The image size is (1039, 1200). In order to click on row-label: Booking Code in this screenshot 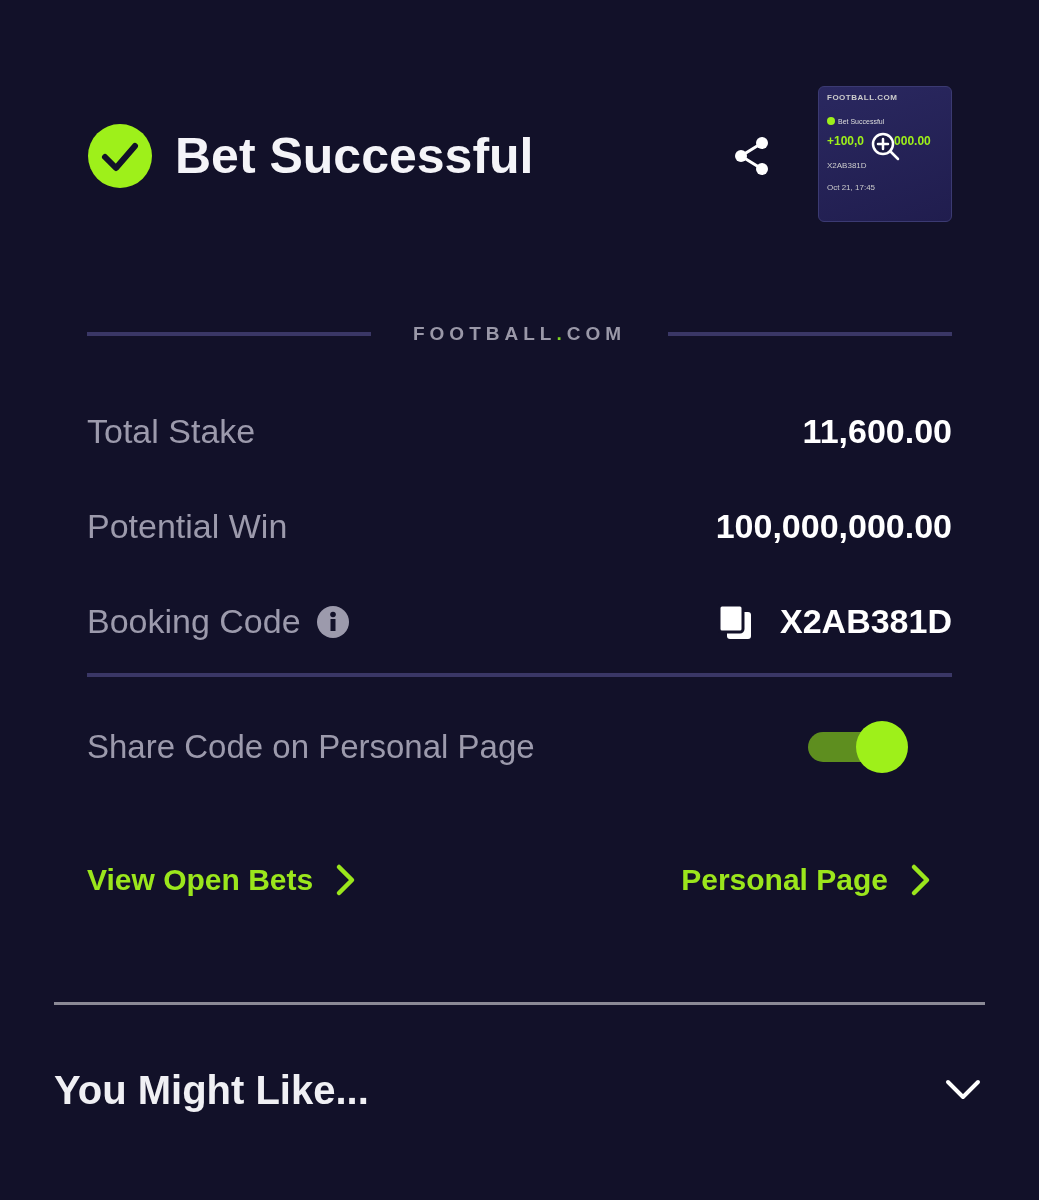, I will do `click(194, 621)`.